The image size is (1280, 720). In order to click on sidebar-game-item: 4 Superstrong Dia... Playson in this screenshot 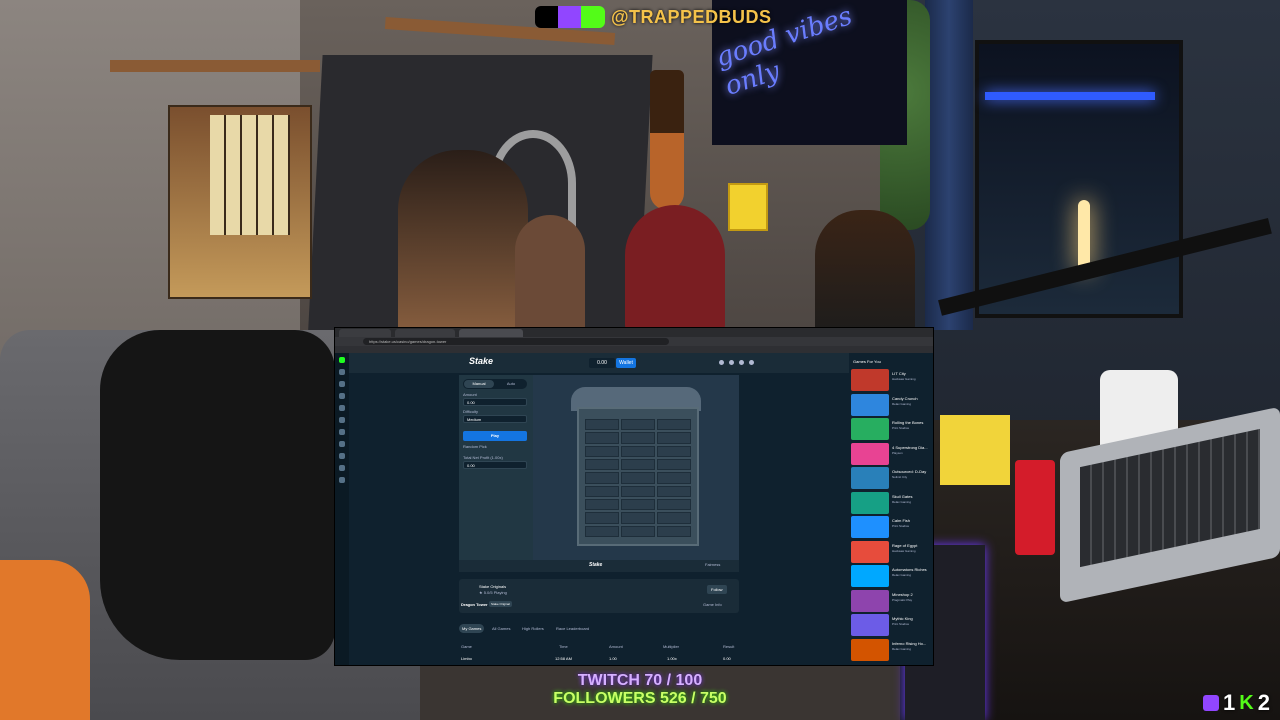, I will do `click(891, 454)`.